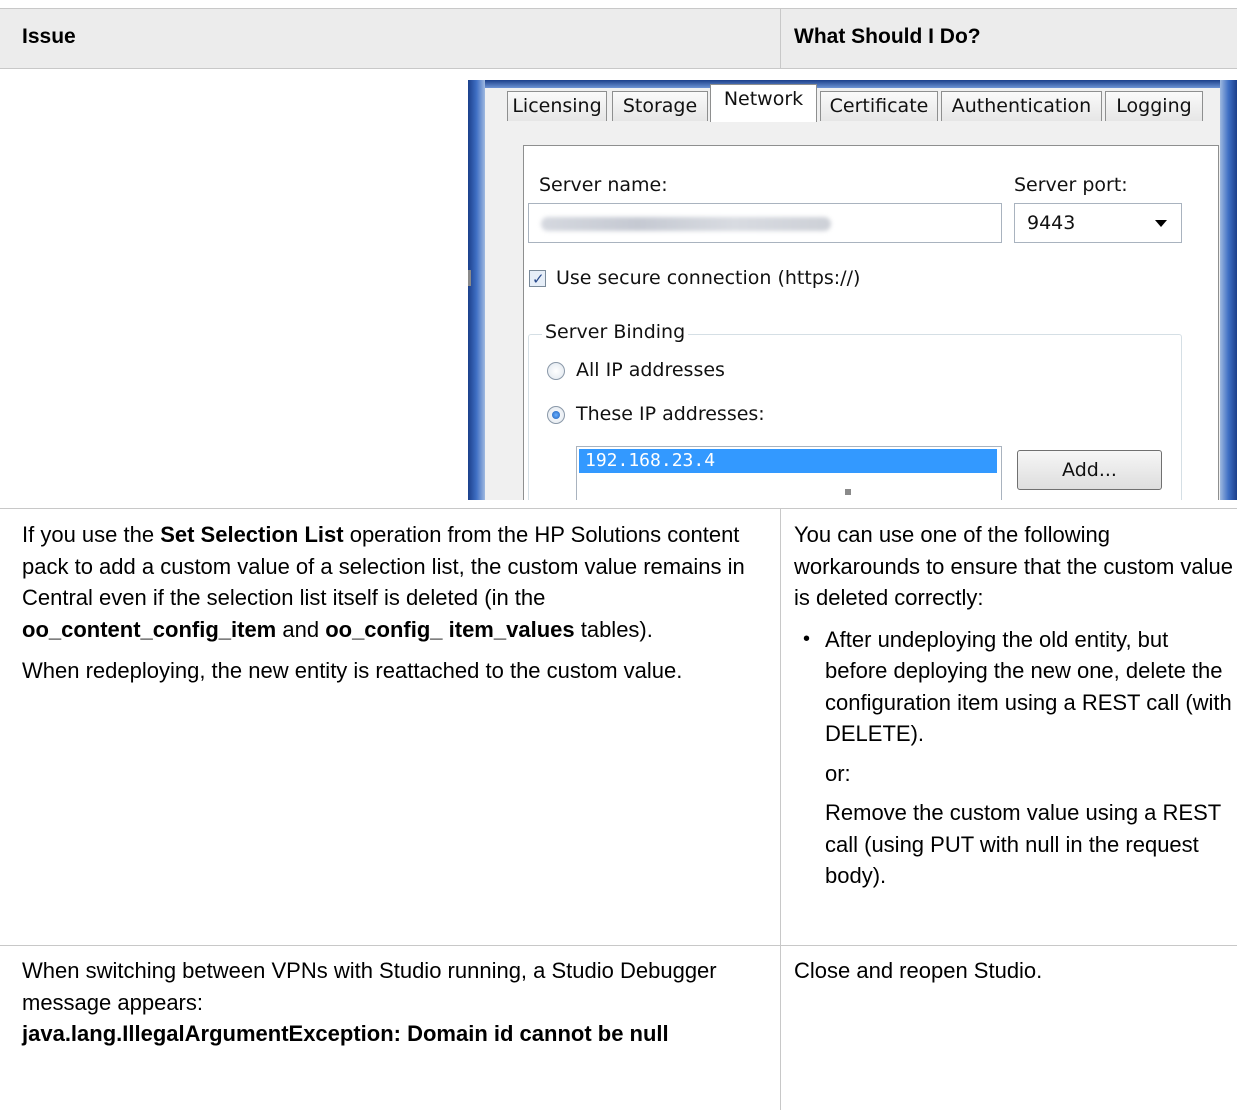  I want to click on column-header-action: What Should I Do?, so click(887, 36).